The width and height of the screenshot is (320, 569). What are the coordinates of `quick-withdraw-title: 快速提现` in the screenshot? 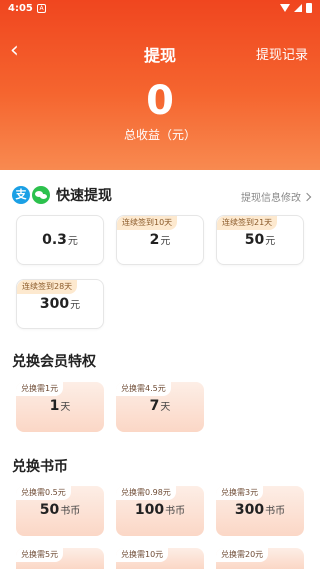 It's located at (84, 196).